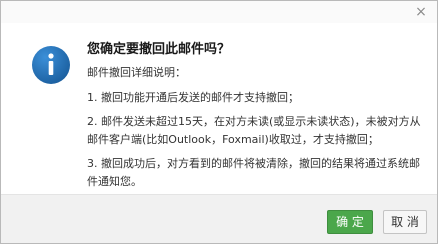  I want to click on details-heading: 邮件撤回详细说明：, so click(136, 72).